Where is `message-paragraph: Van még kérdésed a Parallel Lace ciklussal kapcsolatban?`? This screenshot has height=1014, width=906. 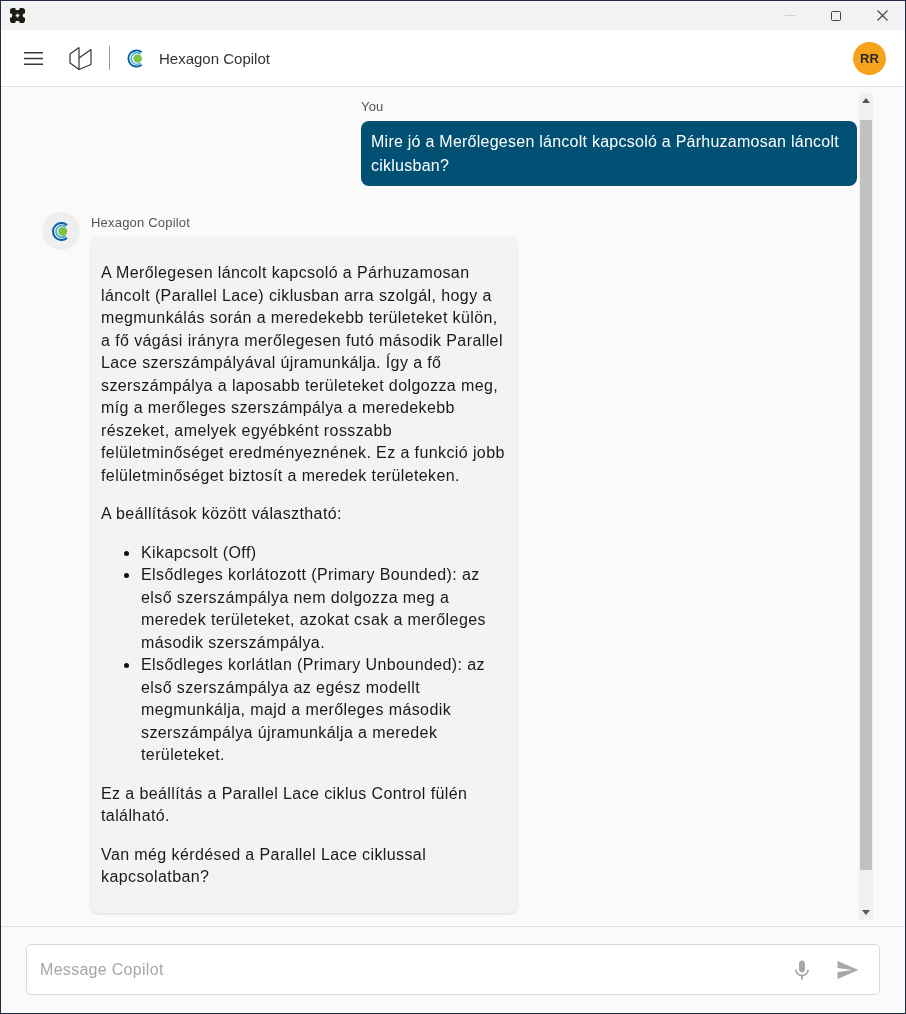
message-paragraph: Van még kérdésed a Parallel Lace ciklussal kapcsolatban? is located at coordinates (264, 865).